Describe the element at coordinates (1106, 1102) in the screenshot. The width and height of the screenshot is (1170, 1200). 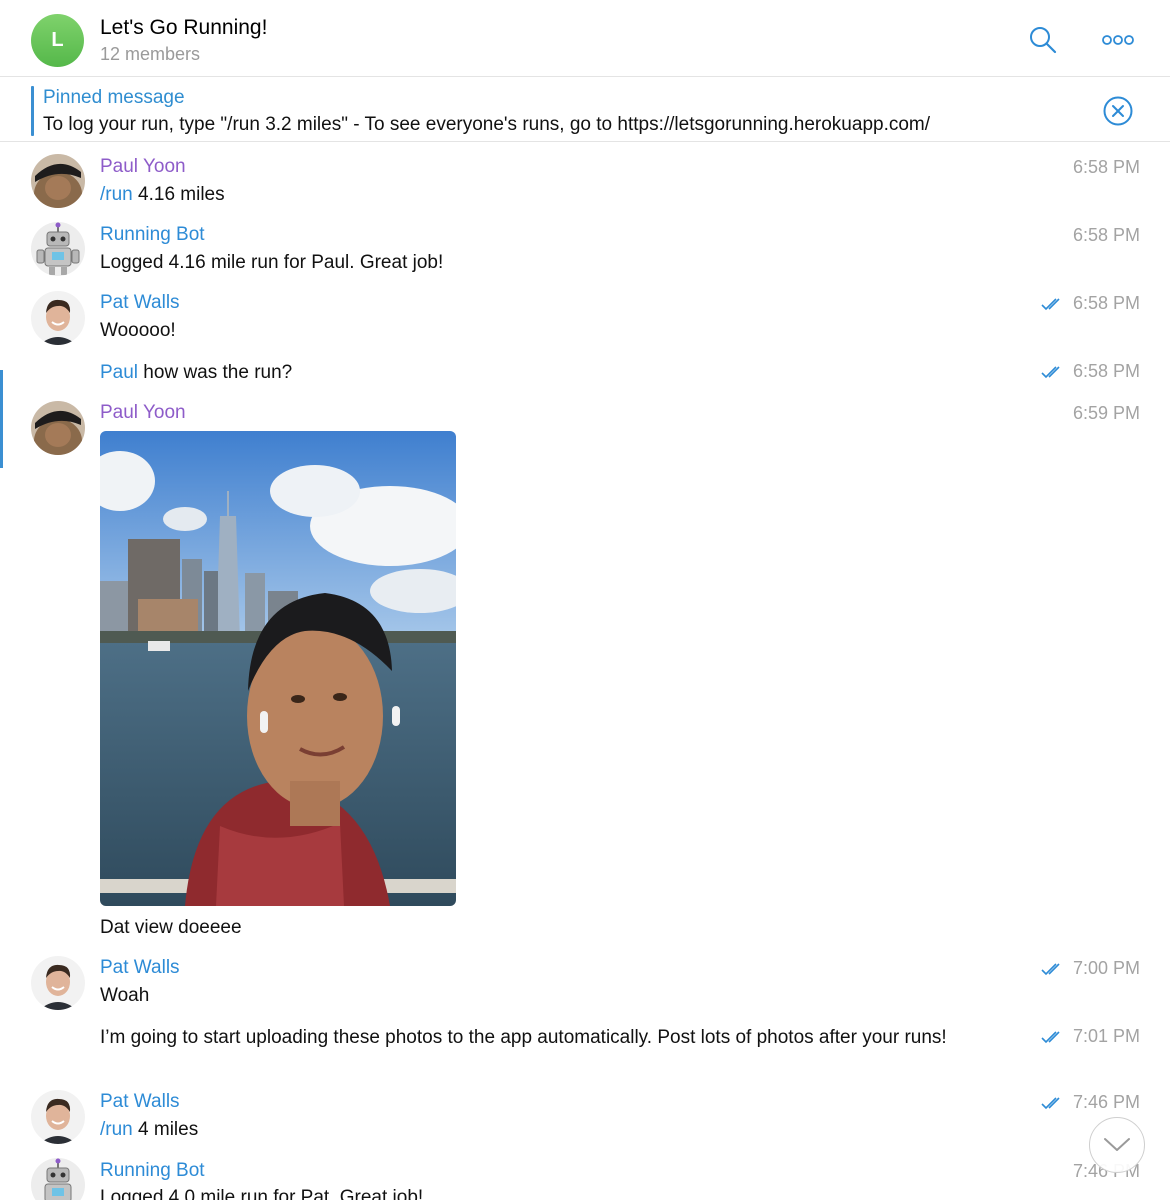
I see `time-label: 7:46 PM` at that location.